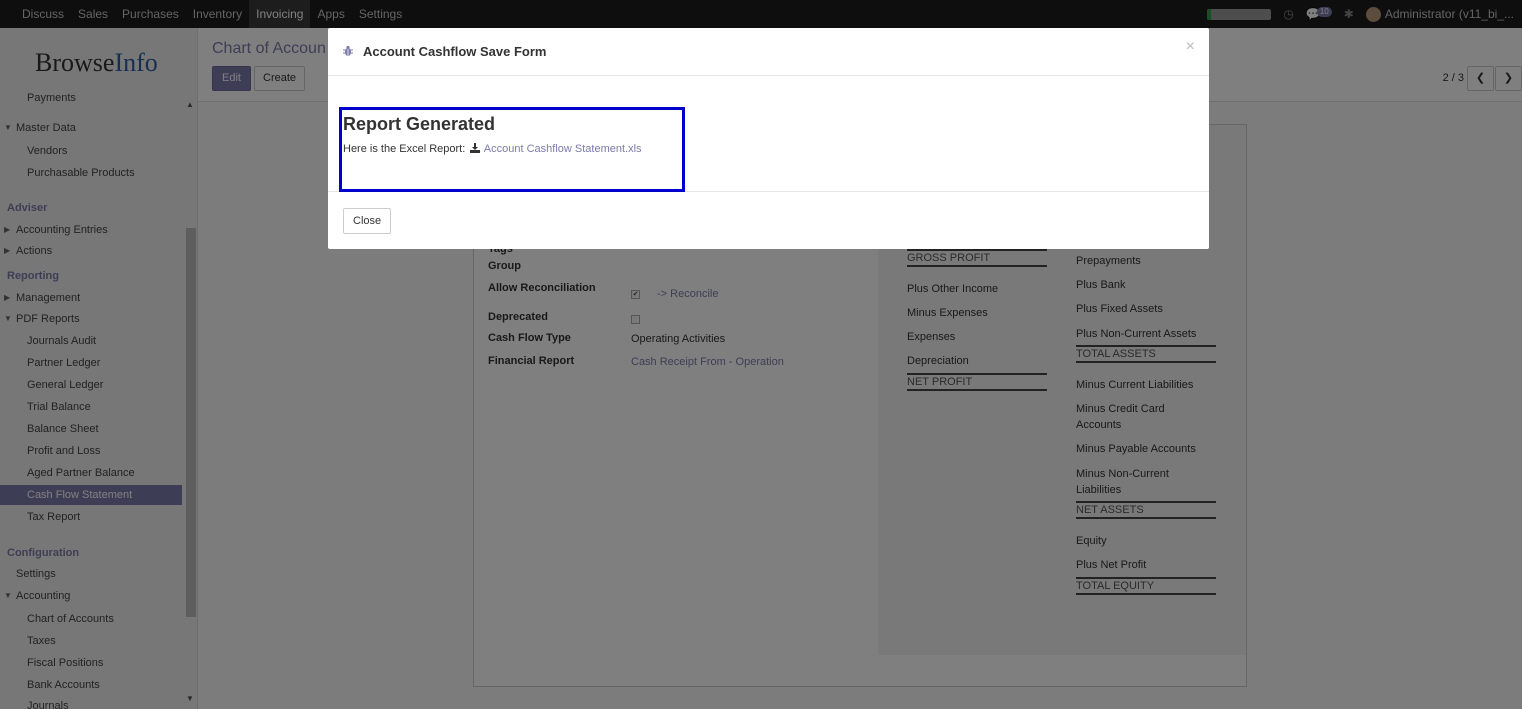  I want to click on report-title: Report Generated, so click(419, 124).